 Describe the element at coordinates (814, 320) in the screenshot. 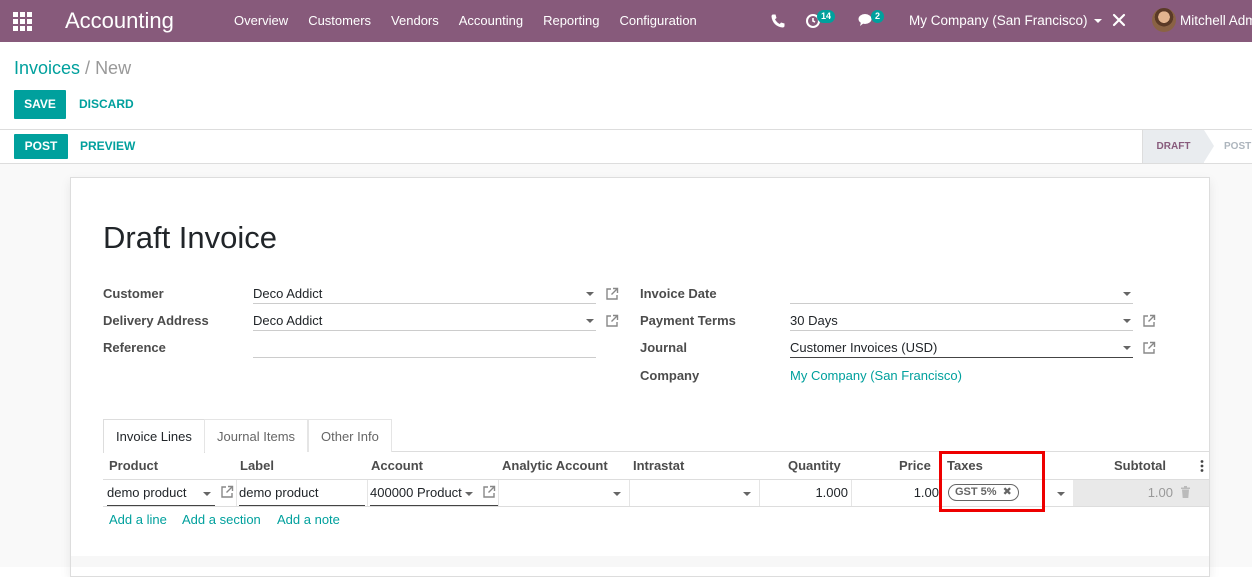

I see `payment-terms-value: 30 Days` at that location.